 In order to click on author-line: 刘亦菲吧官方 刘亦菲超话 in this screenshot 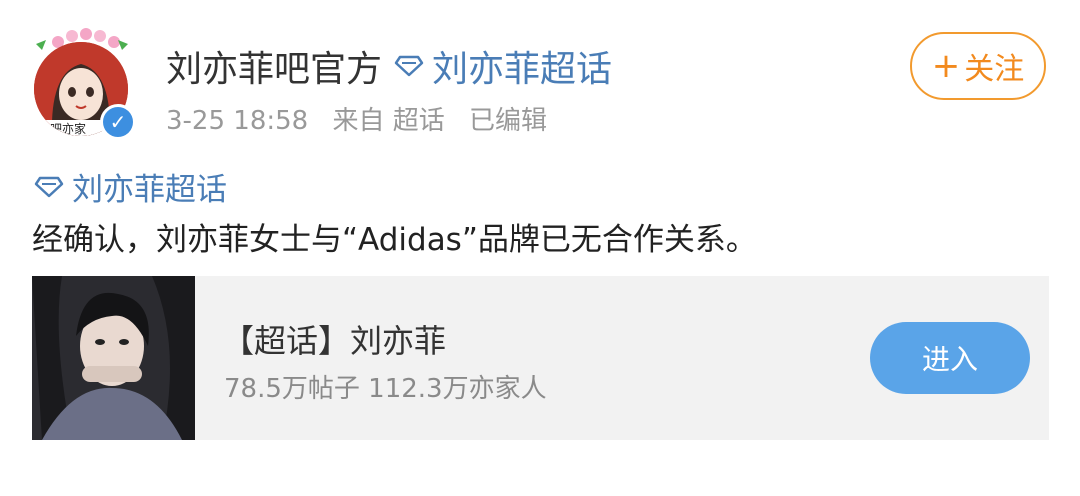, I will do `click(389, 66)`.